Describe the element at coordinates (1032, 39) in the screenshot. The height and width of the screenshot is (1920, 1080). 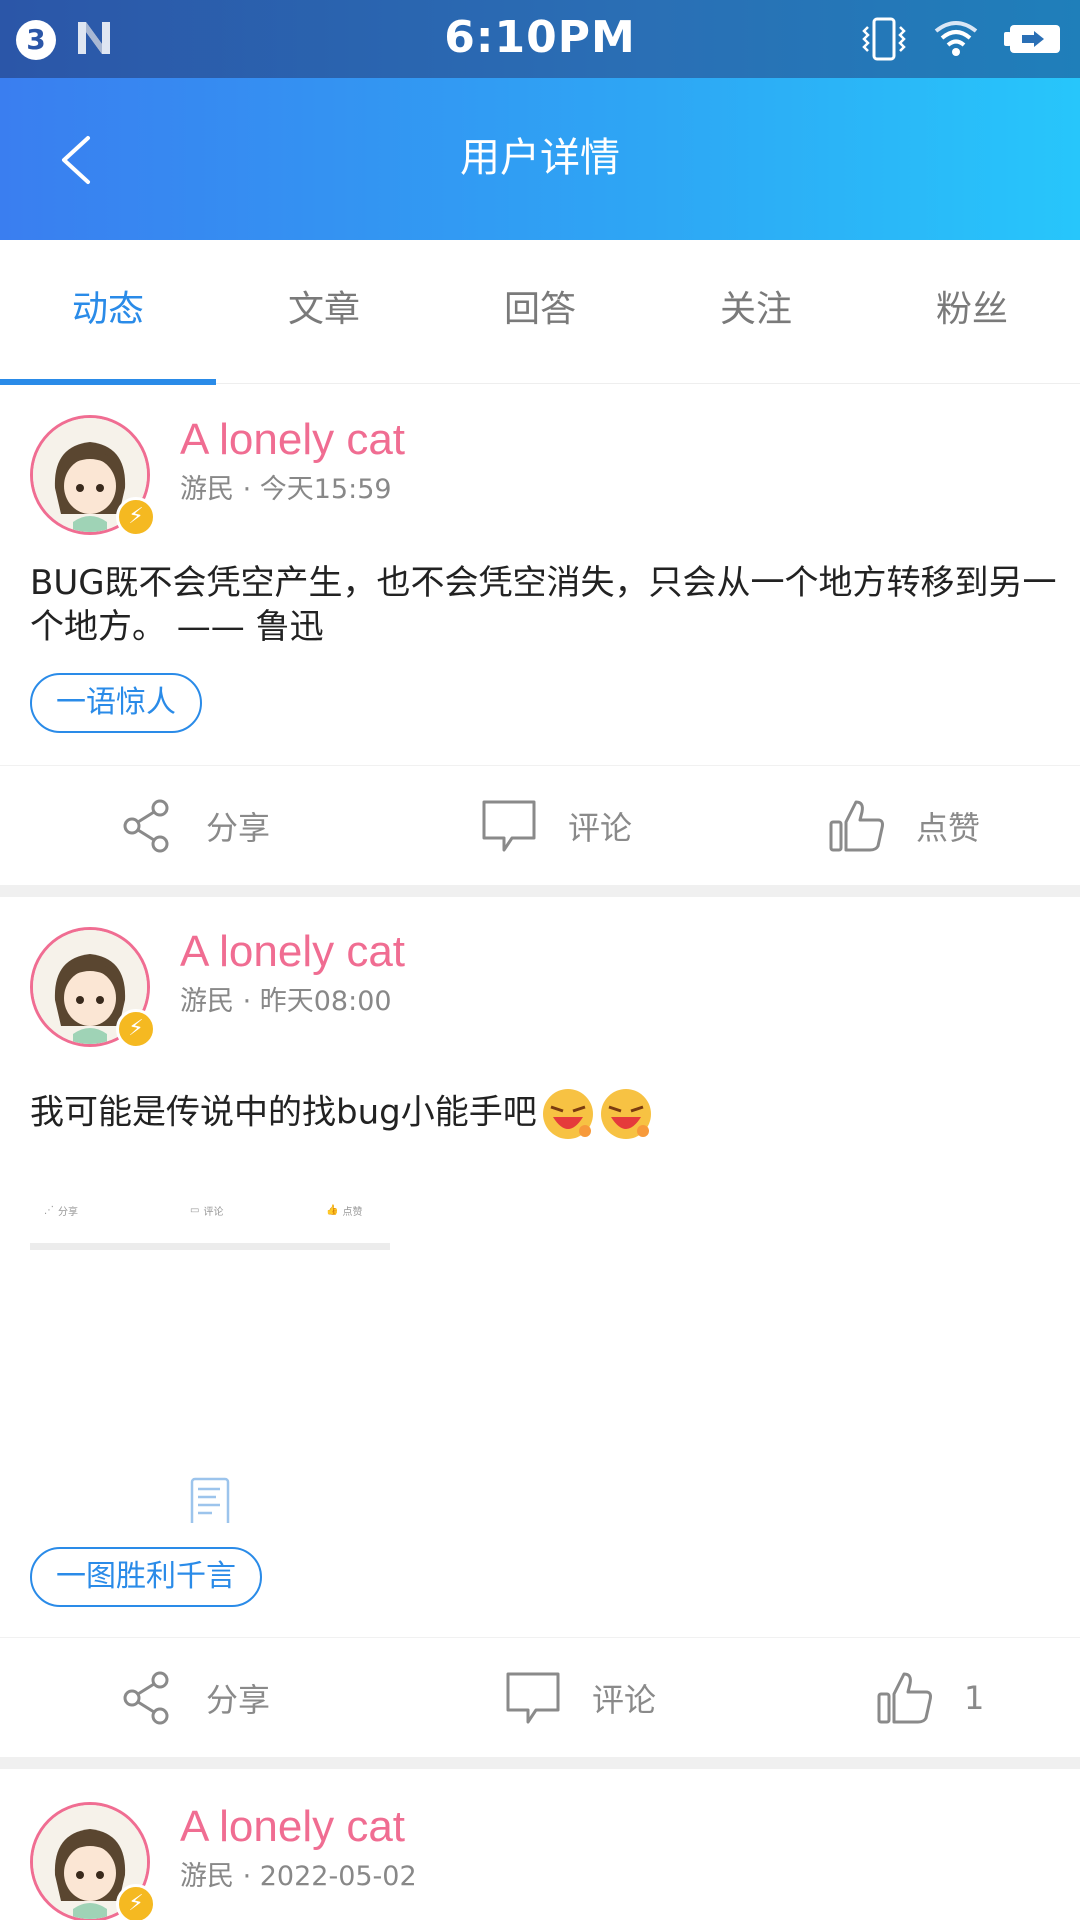
I see `battery-charging-icon` at that location.